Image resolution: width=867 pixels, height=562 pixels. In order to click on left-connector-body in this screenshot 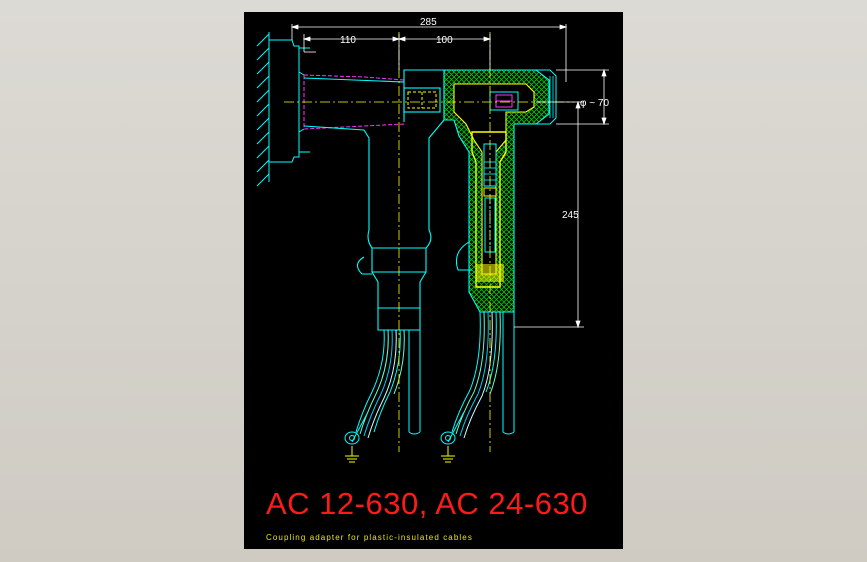, I will do `click(374, 200)`.